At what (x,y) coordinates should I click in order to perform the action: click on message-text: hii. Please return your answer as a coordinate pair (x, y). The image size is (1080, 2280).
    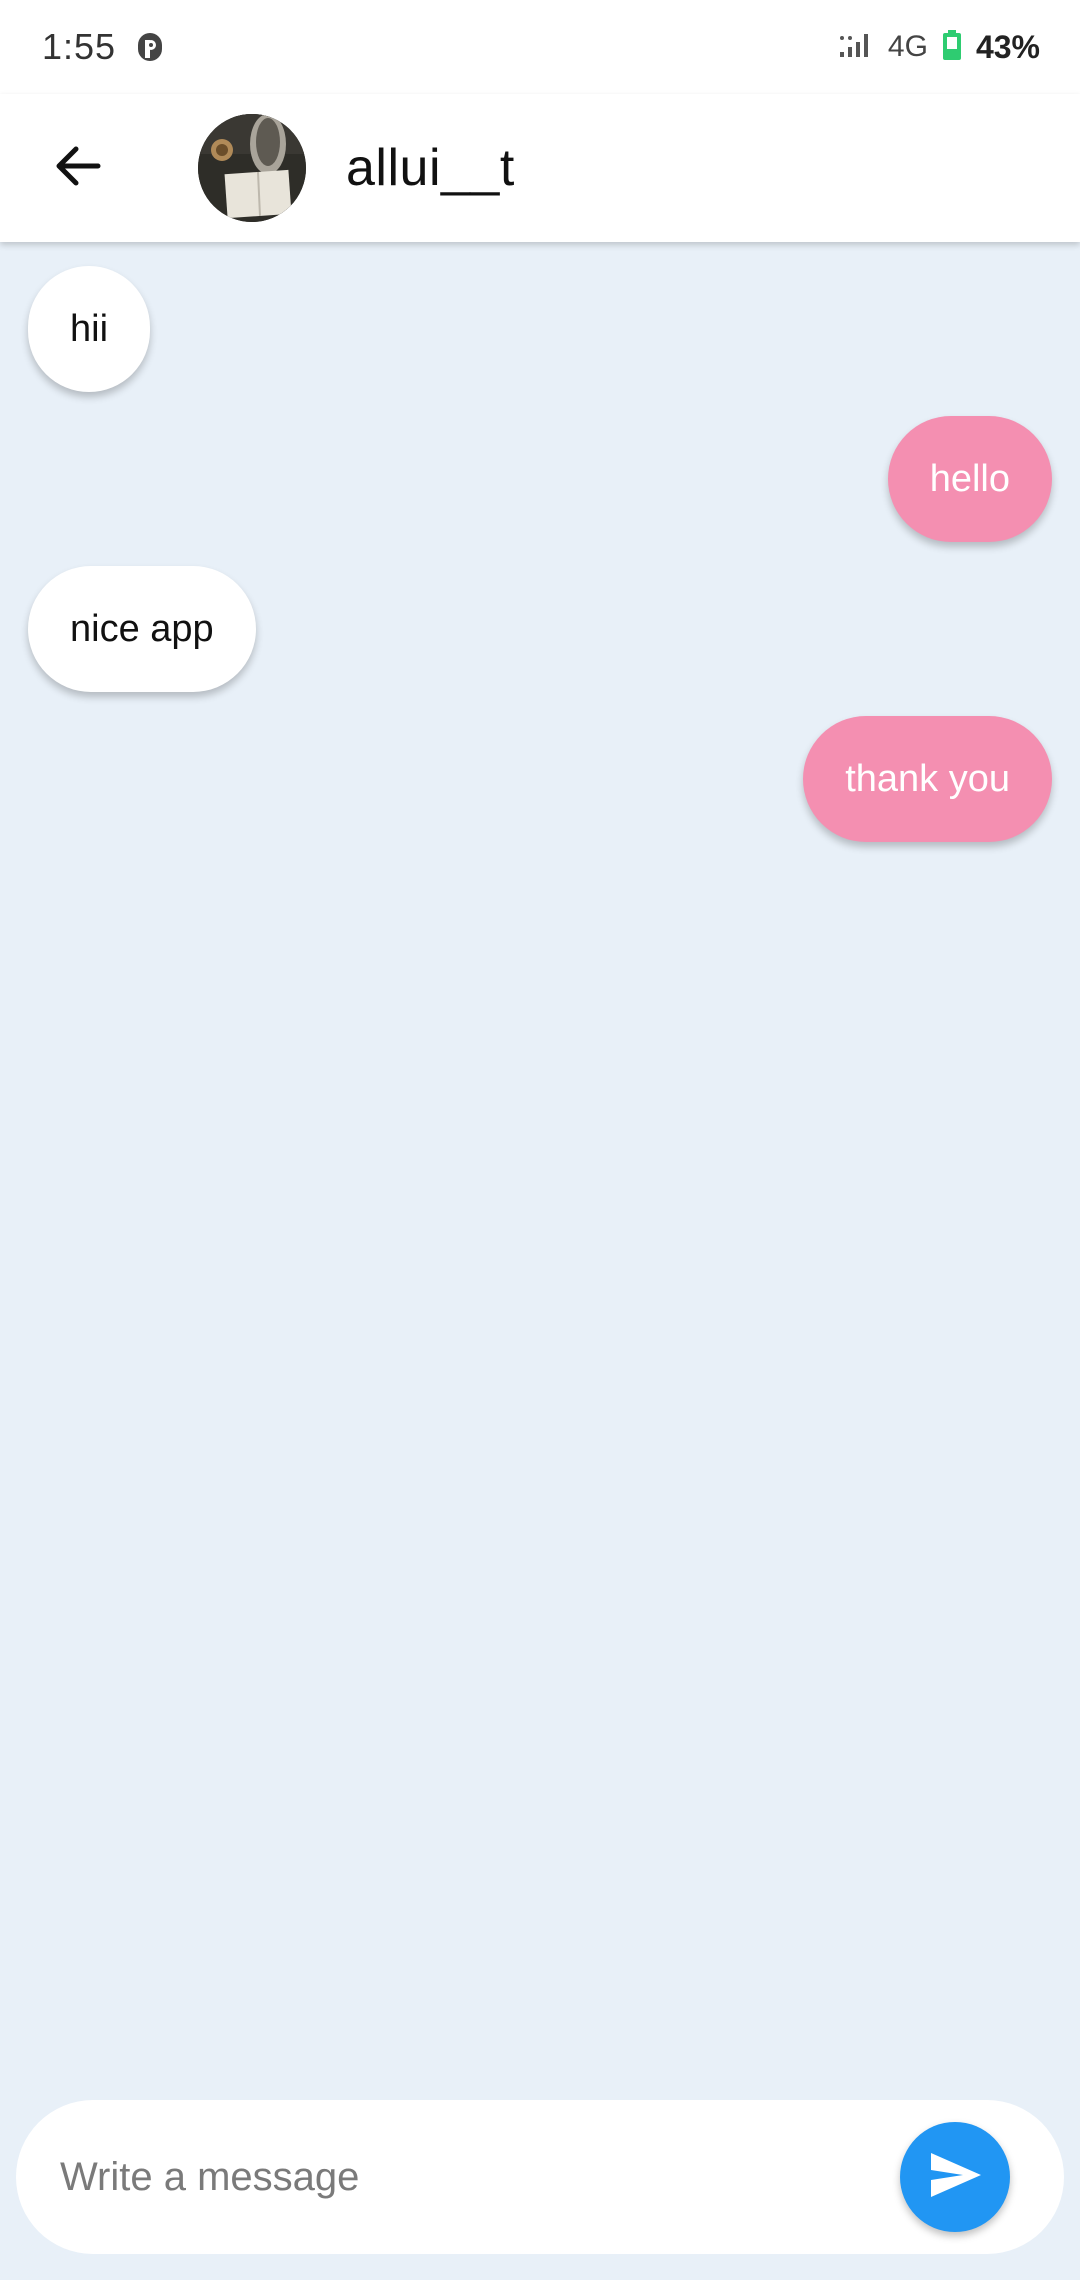
    Looking at the image, I should click on (89, 328).